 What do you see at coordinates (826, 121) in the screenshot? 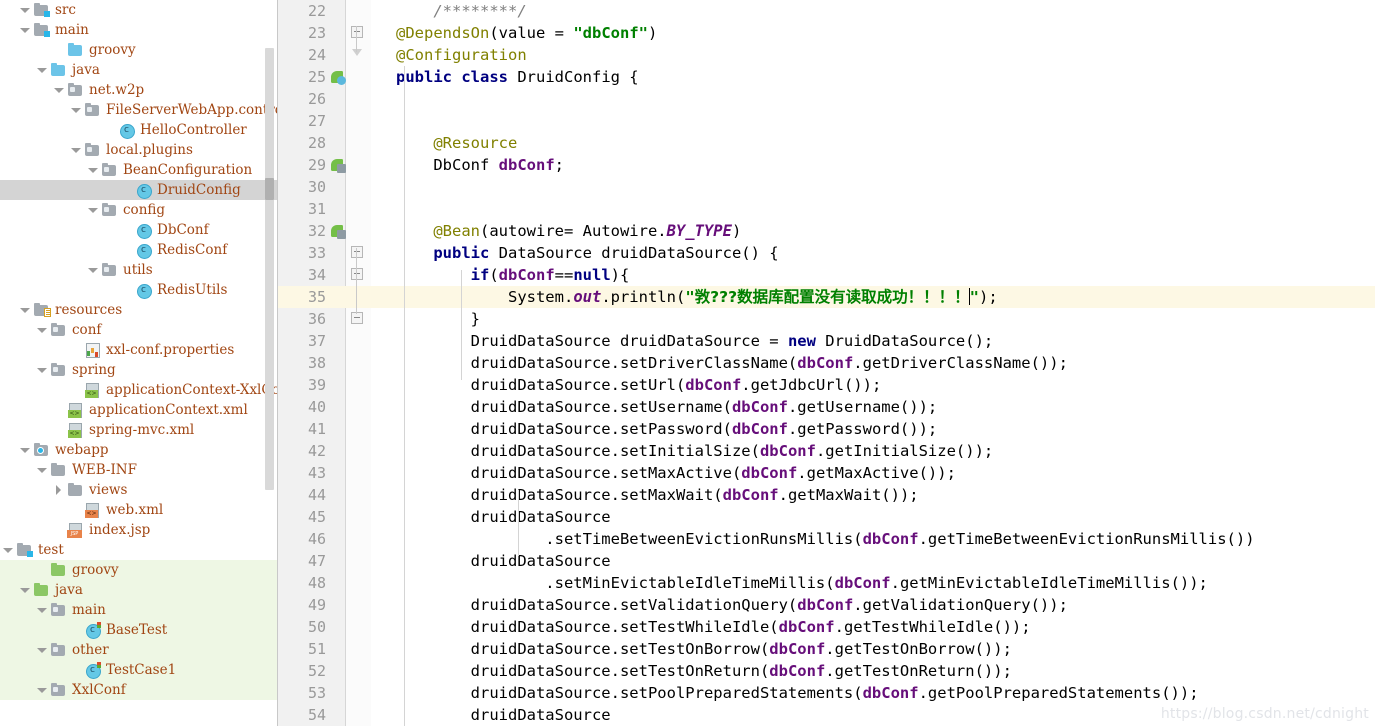
I see `code-line-27: 27` at bounding box center [826, 121].